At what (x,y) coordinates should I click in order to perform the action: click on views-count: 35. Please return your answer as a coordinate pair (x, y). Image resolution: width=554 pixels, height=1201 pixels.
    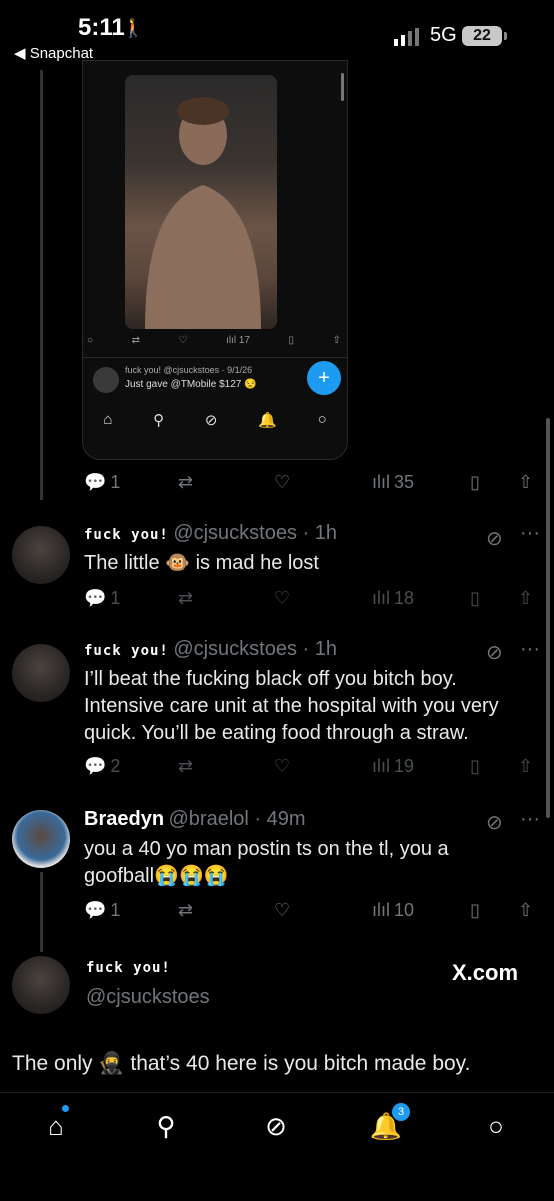
    Looking at the image, I should click on (404, 481).